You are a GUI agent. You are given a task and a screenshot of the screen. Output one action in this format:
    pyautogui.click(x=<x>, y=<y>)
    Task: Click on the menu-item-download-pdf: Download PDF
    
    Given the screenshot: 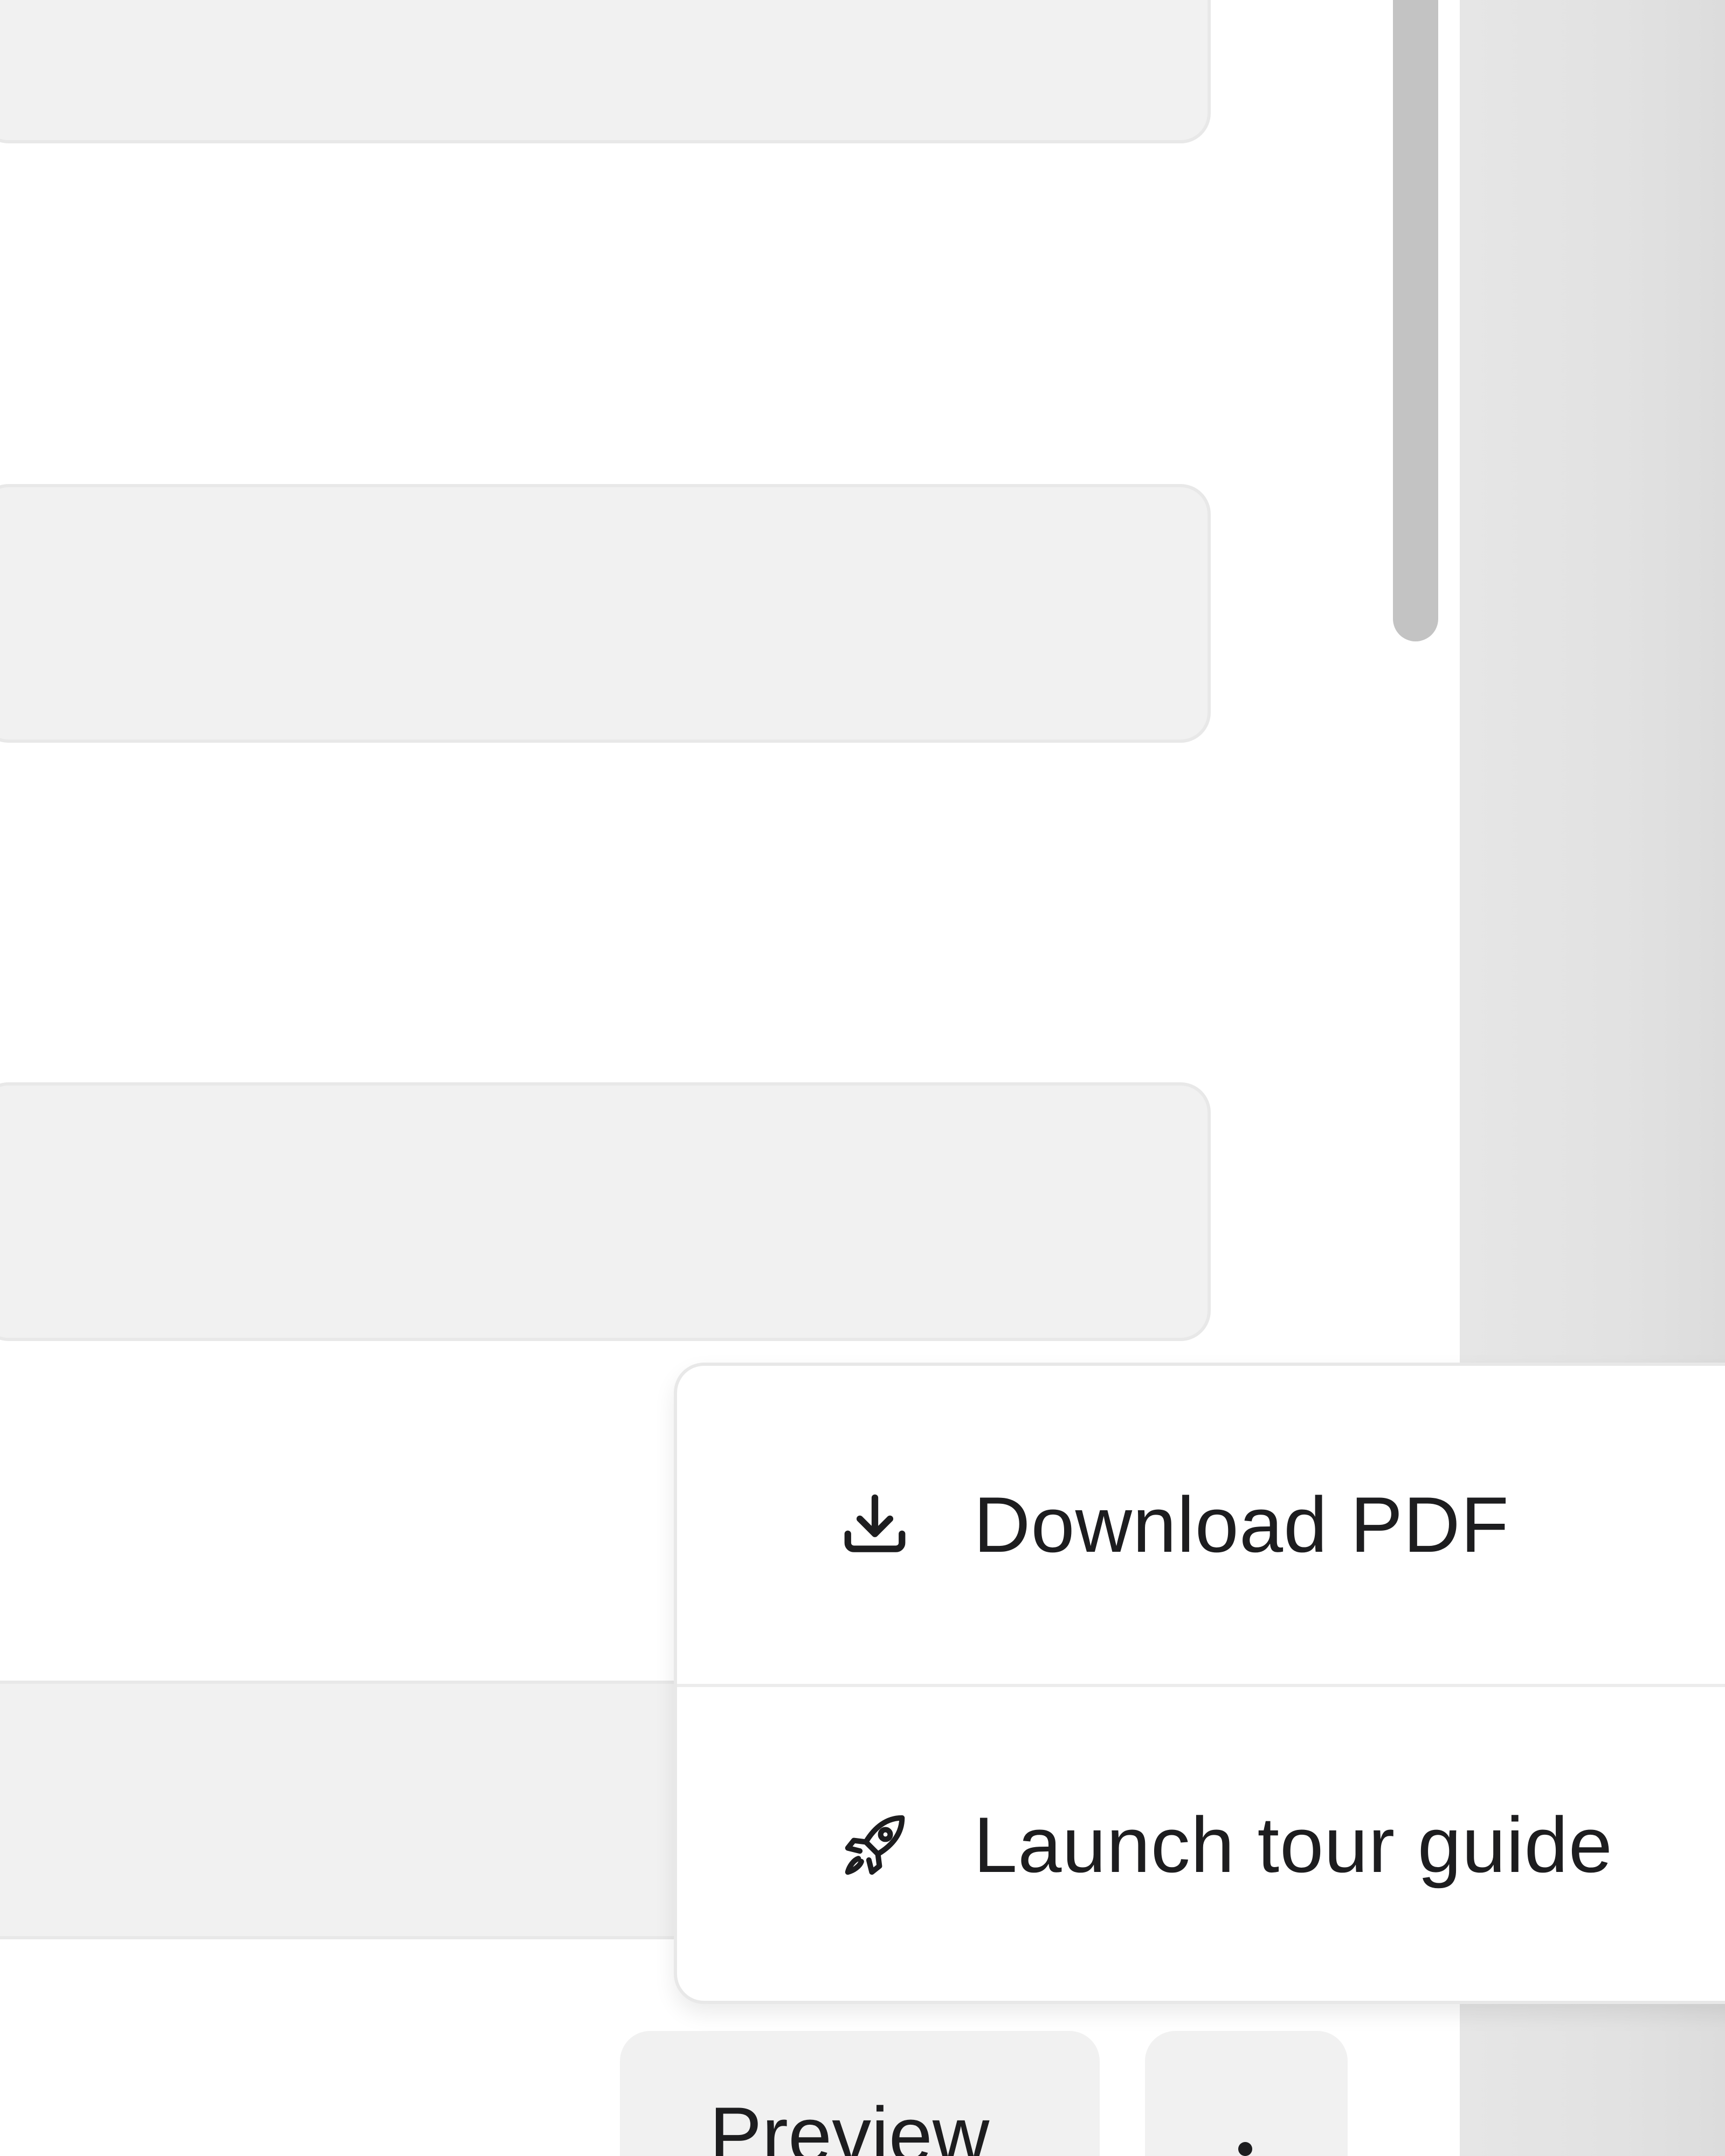 What is the action you would take?
    pyautogui.click(x=1201, y=1525)
    